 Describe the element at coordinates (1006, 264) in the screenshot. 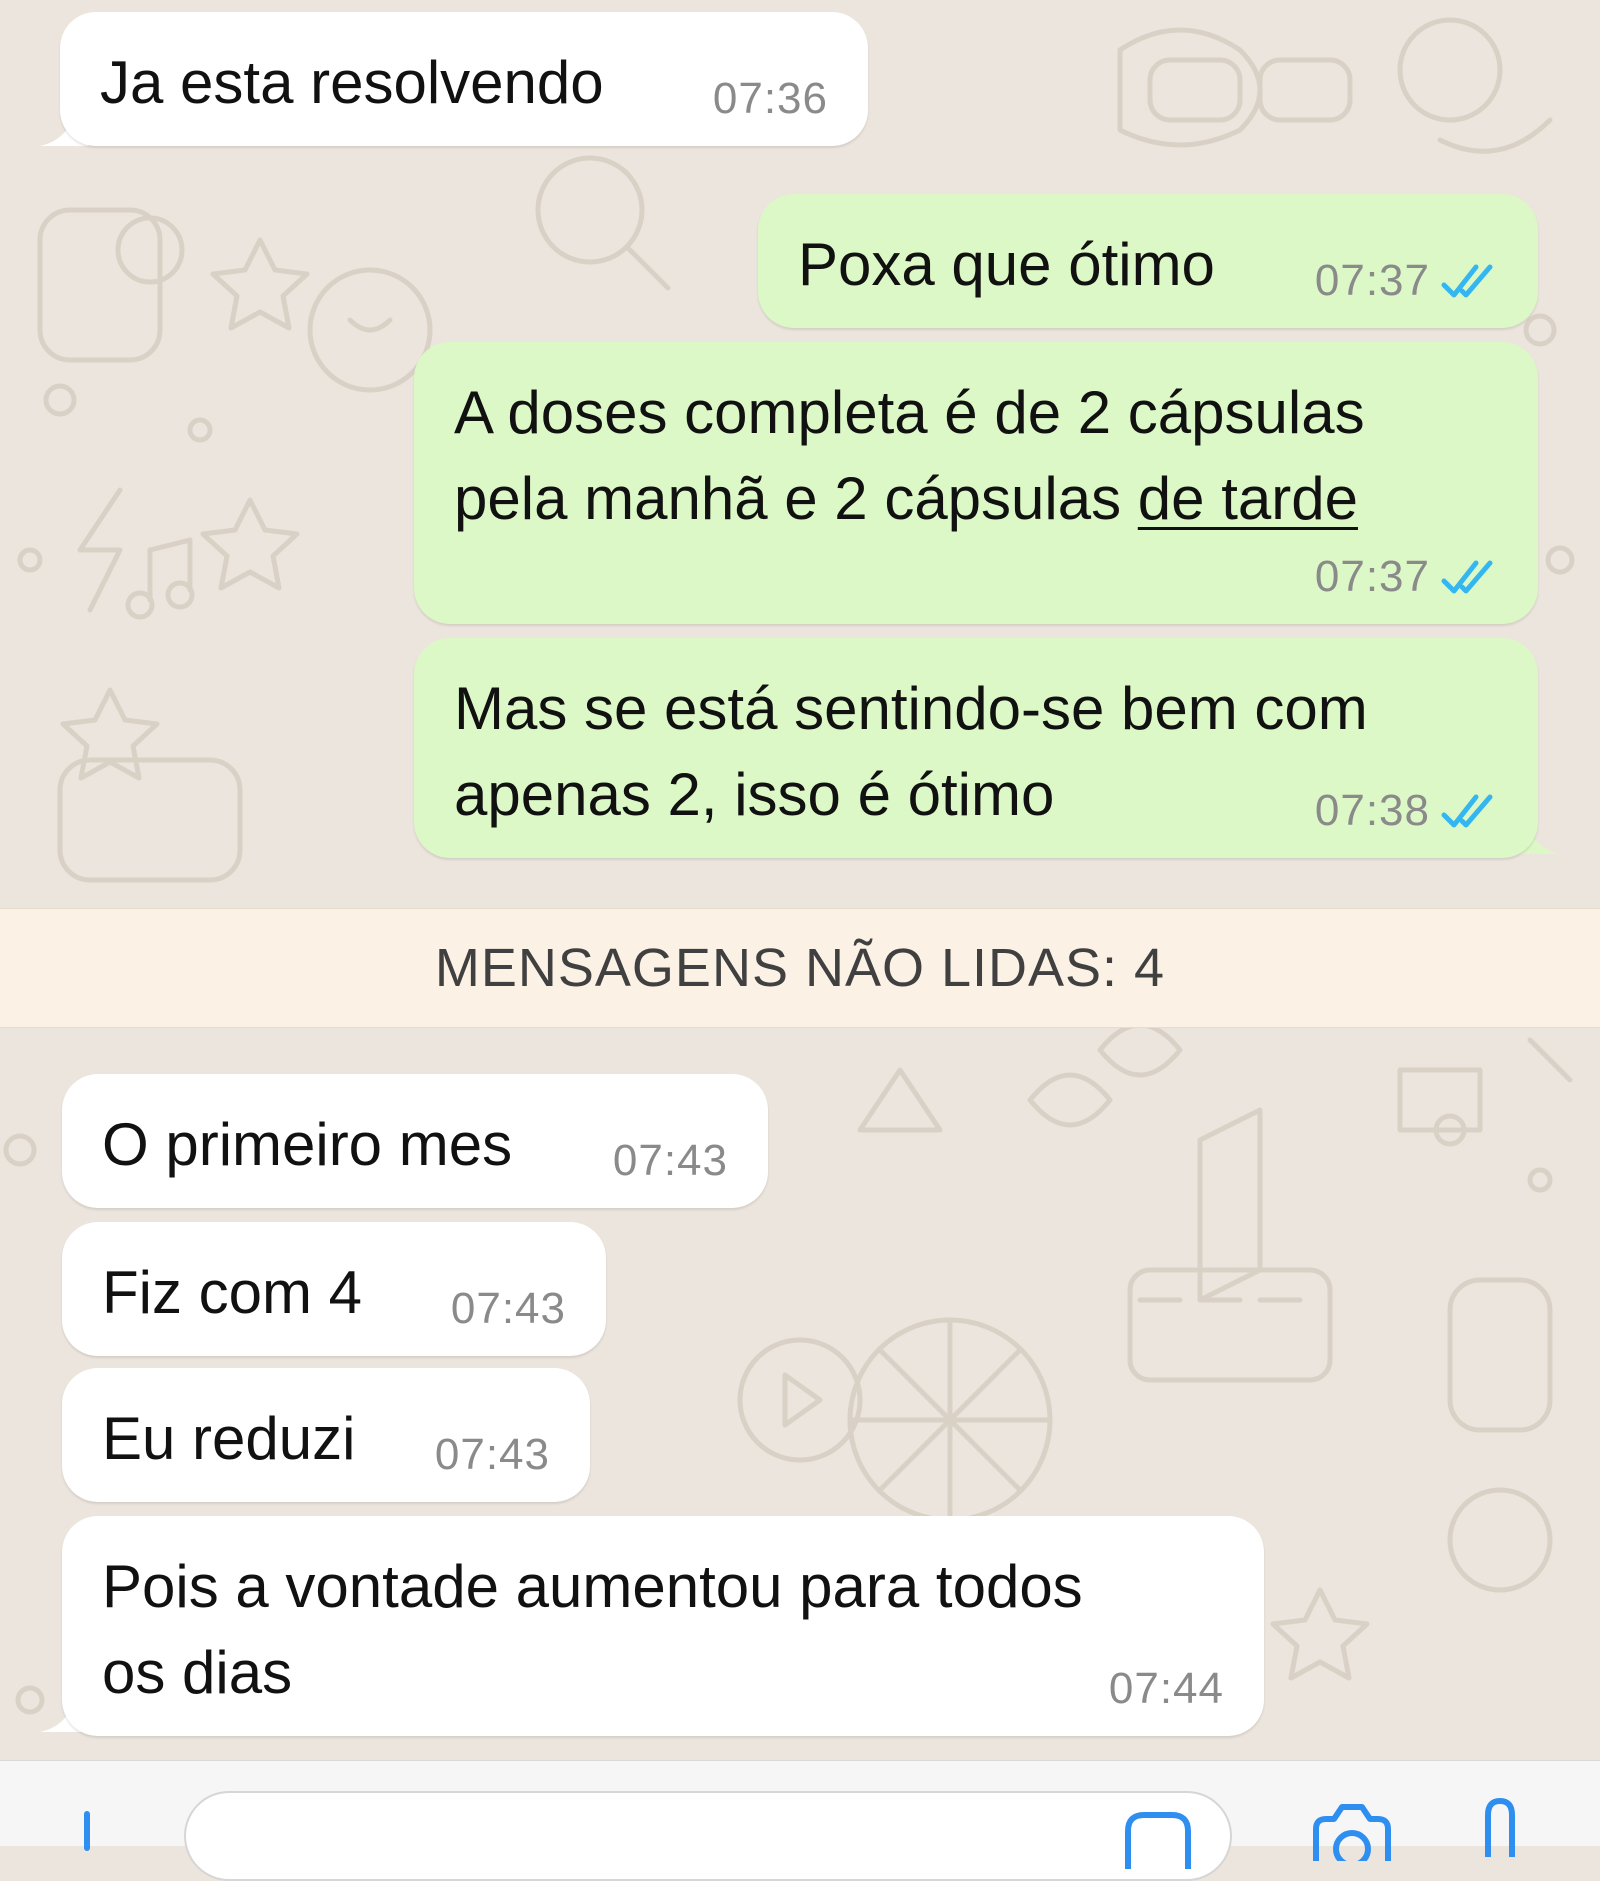

I see `message-text: Poxa que ótimo` at that location.